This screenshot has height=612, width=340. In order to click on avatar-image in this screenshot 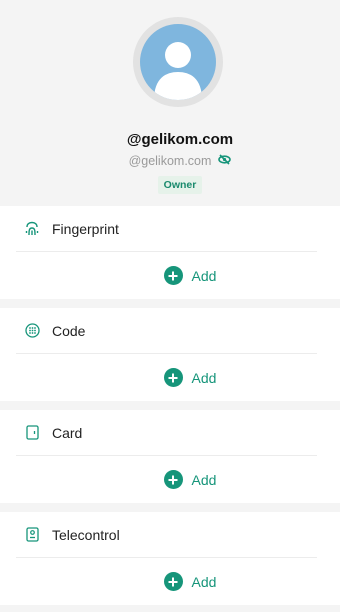, I will do `click(178, 62)`.